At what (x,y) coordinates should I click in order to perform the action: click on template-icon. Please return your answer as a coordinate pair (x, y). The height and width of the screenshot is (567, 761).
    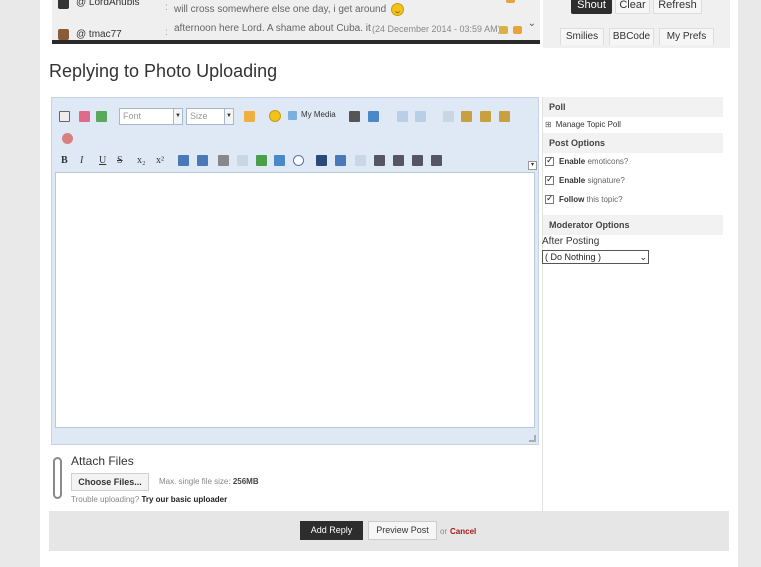
    Looking at the image, I should click on (101, 116).